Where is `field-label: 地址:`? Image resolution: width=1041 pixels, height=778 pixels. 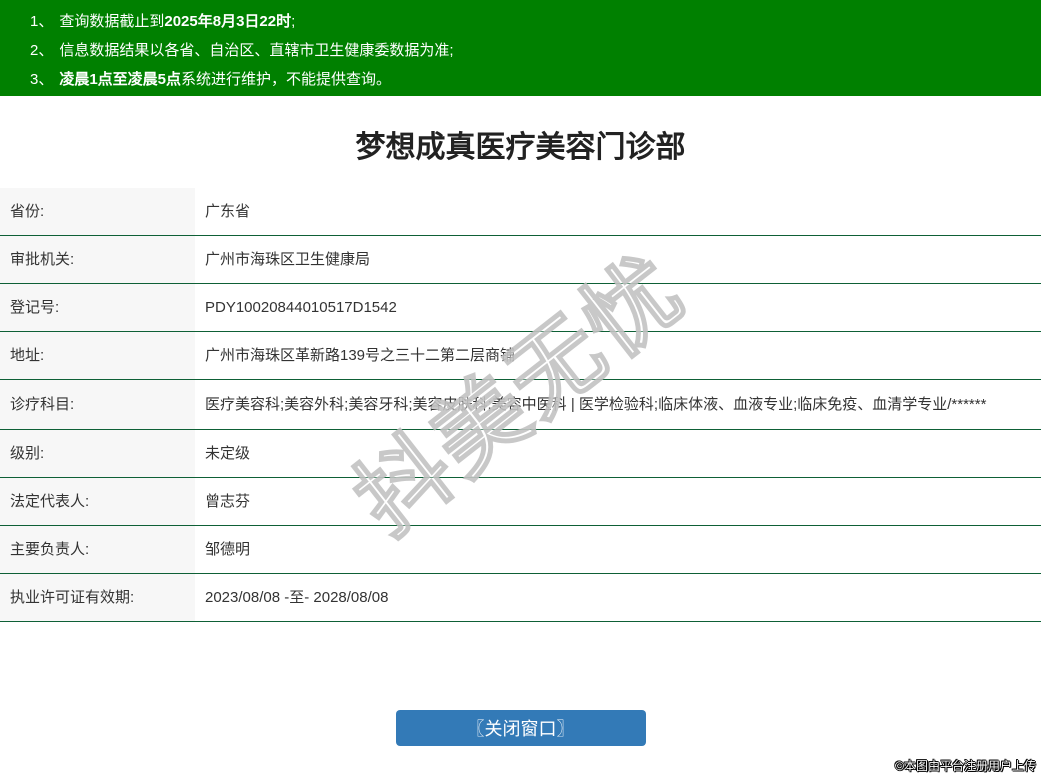
field-label: 地址: is located at coordinates (97, 355).